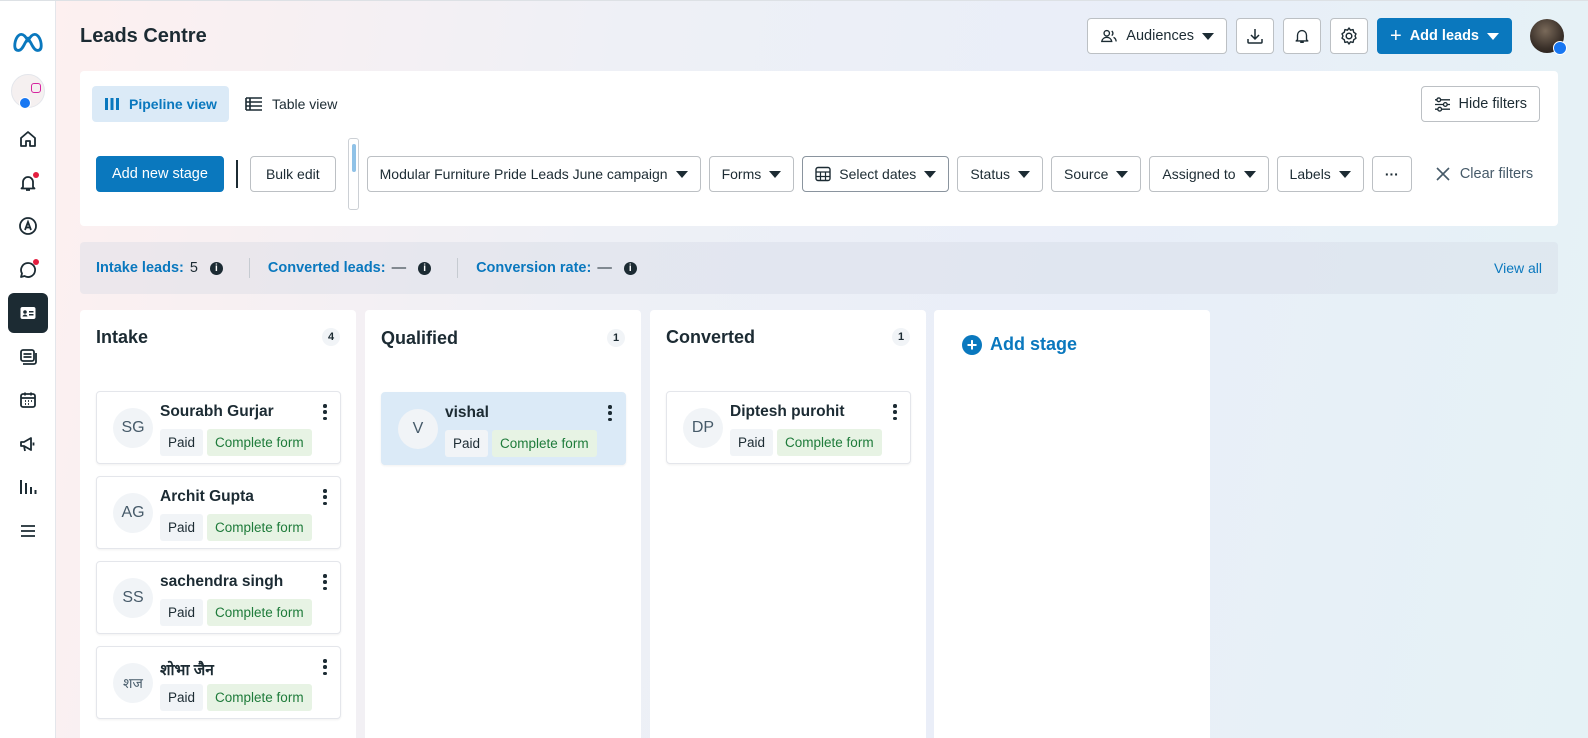 This screenshot has height=738, width=1588. Describe the element at coordinates (28, 531) in the screenshot. I see `sidebar-item-menu` at that location.